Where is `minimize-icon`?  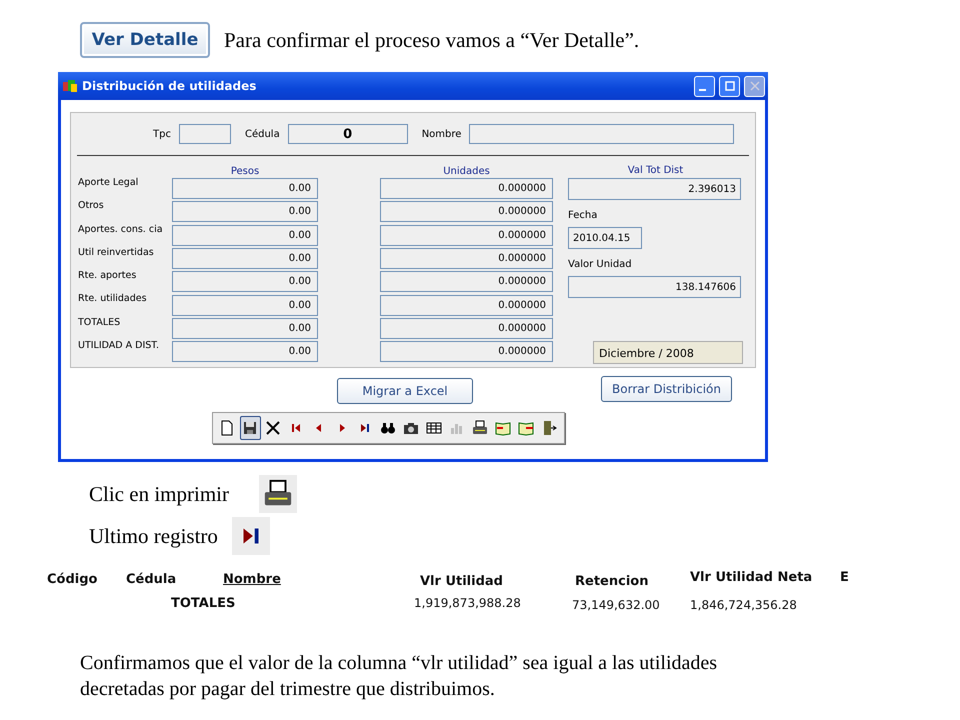 minimize-icon is located at coordinates (702, 90).